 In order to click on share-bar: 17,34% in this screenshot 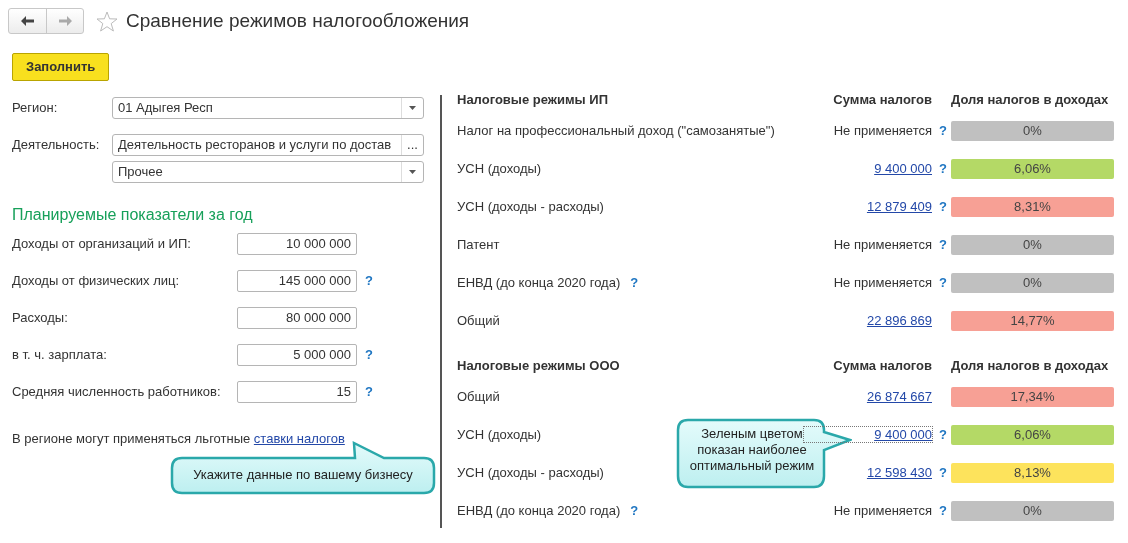, I will do `click(1032, 397)`.